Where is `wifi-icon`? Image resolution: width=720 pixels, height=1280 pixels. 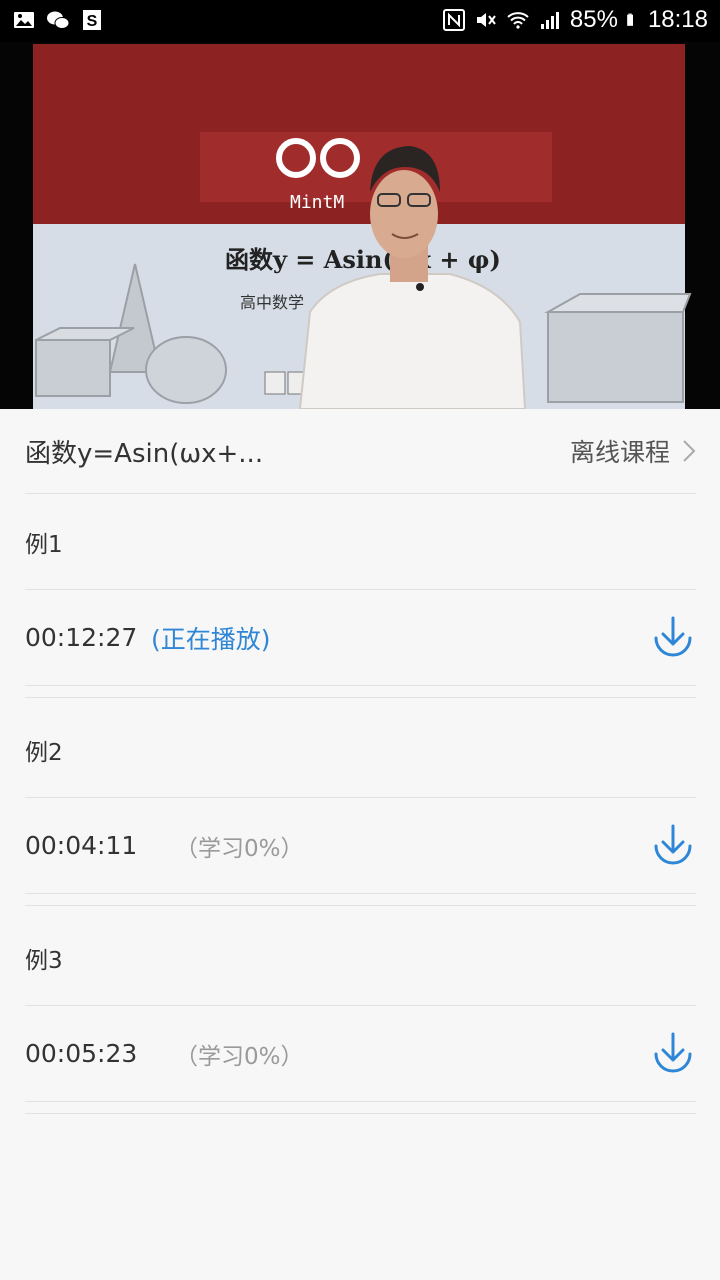
wifi-icon is located at coordinates (518, 20).